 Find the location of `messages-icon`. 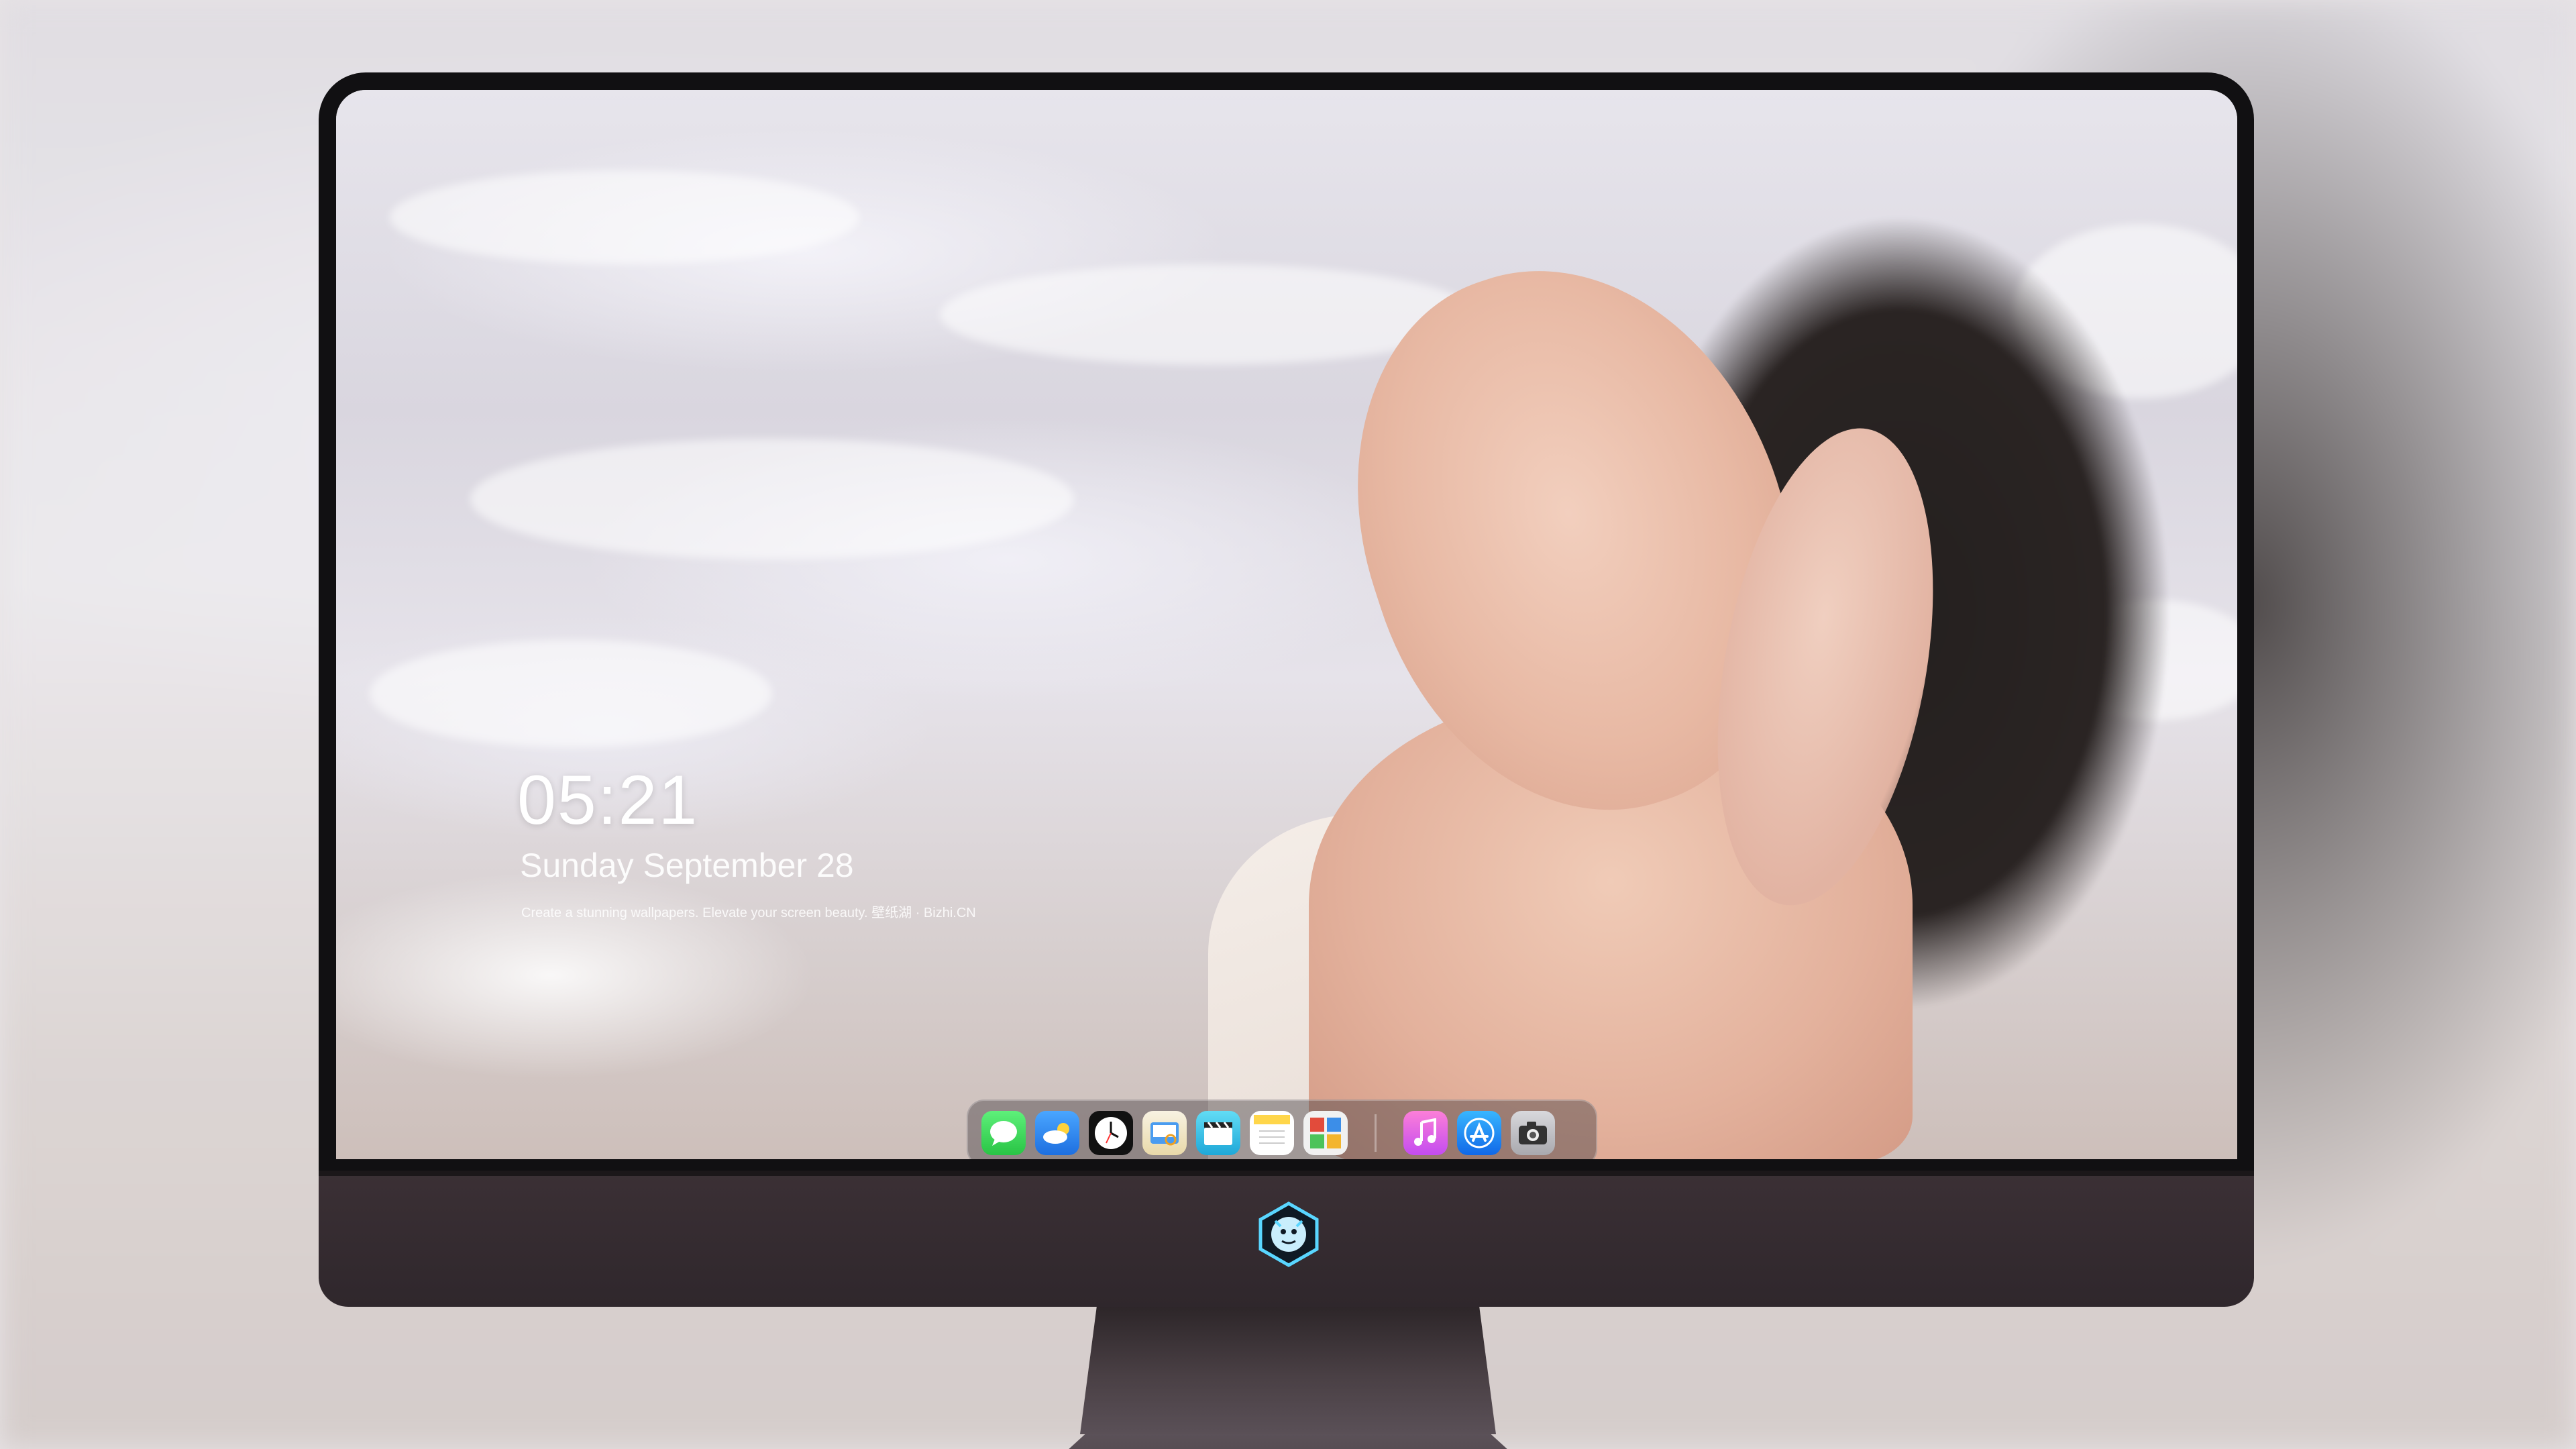

messages-icon is located at coordinates (1003, 1133).